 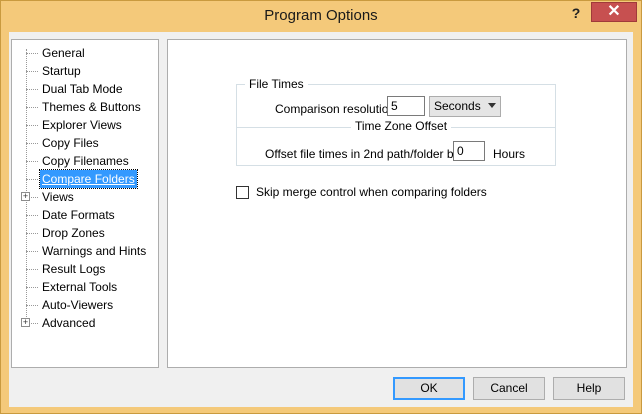 I want to click on close-button: ✕, so click(x=614, y=12).